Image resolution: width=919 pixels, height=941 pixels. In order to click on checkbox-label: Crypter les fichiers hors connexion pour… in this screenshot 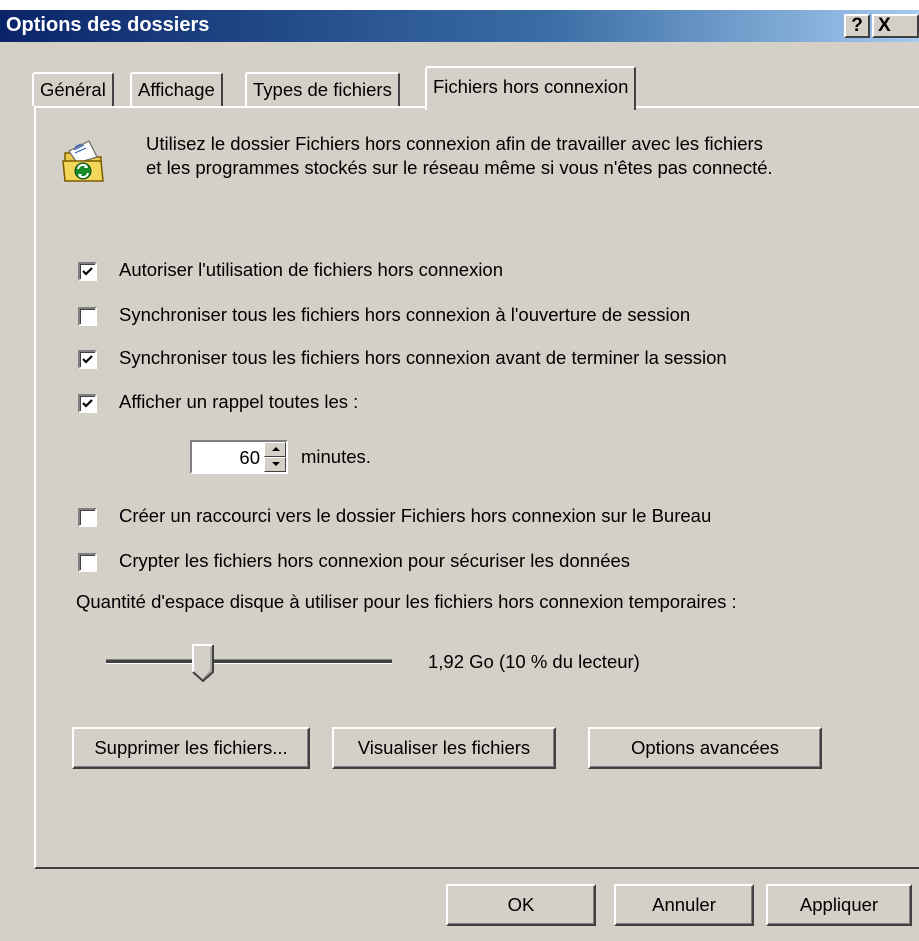, I will do `click(375, 560)`.